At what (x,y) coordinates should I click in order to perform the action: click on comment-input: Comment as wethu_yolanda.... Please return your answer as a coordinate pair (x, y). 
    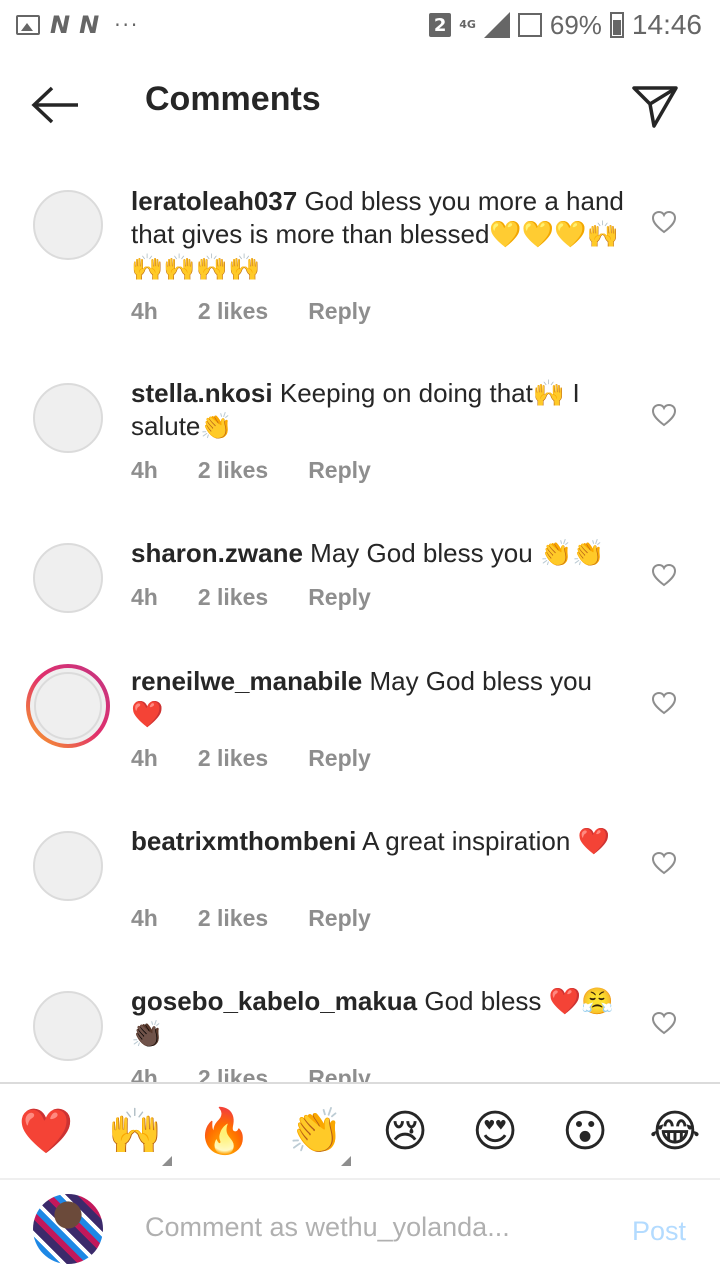
    Looking at the image, I should click on (327, 1227).